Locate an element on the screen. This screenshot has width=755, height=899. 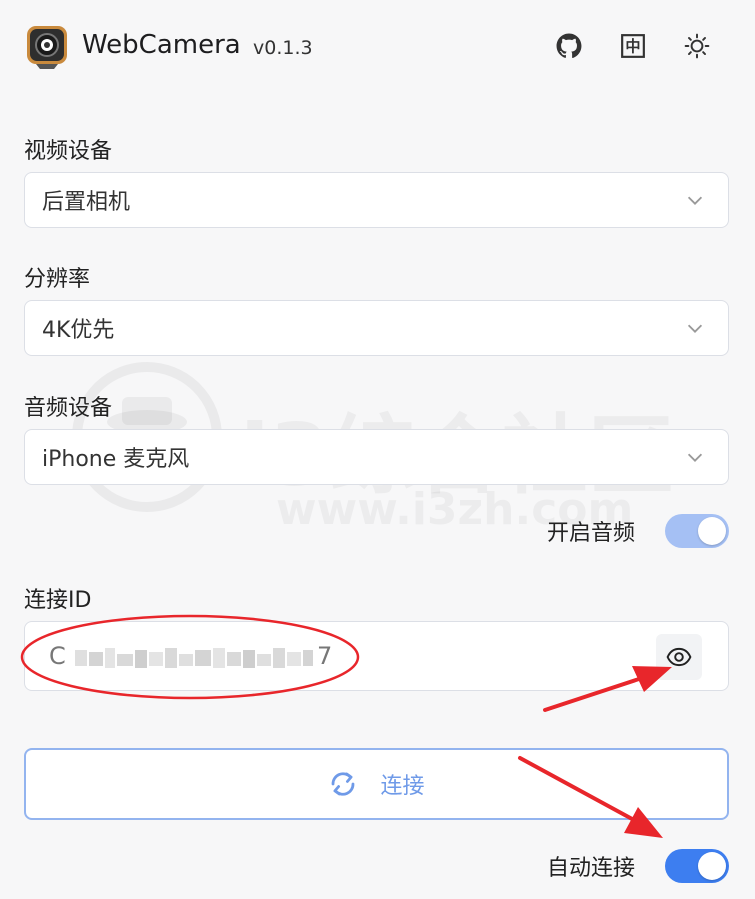
connect-button-label: 连接 is located at coordinates (402, 786).